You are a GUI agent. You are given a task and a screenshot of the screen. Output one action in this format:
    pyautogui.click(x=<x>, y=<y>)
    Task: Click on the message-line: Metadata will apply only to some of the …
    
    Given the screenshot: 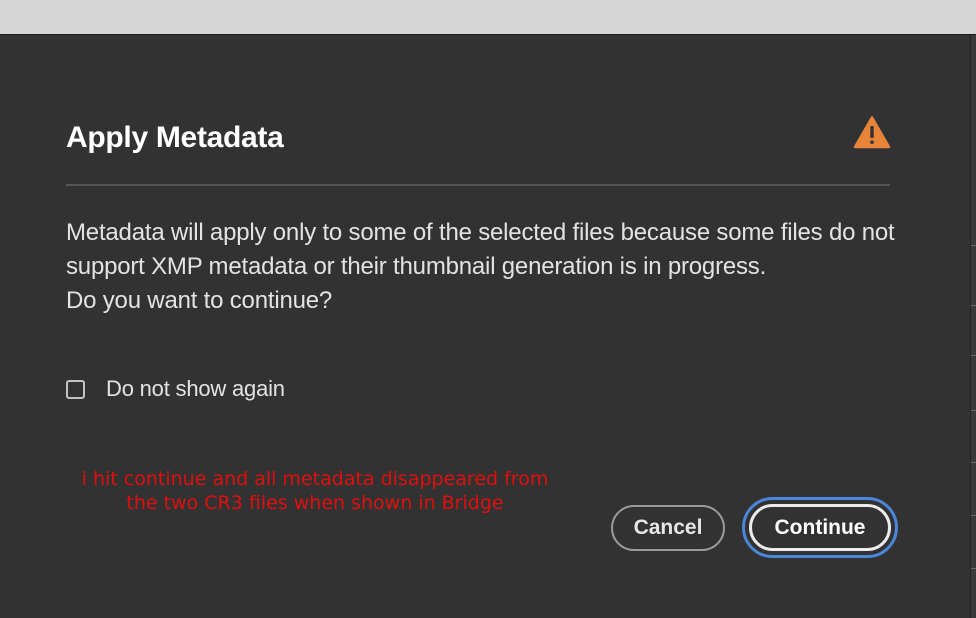 What is the action you would take?
    pyautogui.click(x=480, y=249)
    